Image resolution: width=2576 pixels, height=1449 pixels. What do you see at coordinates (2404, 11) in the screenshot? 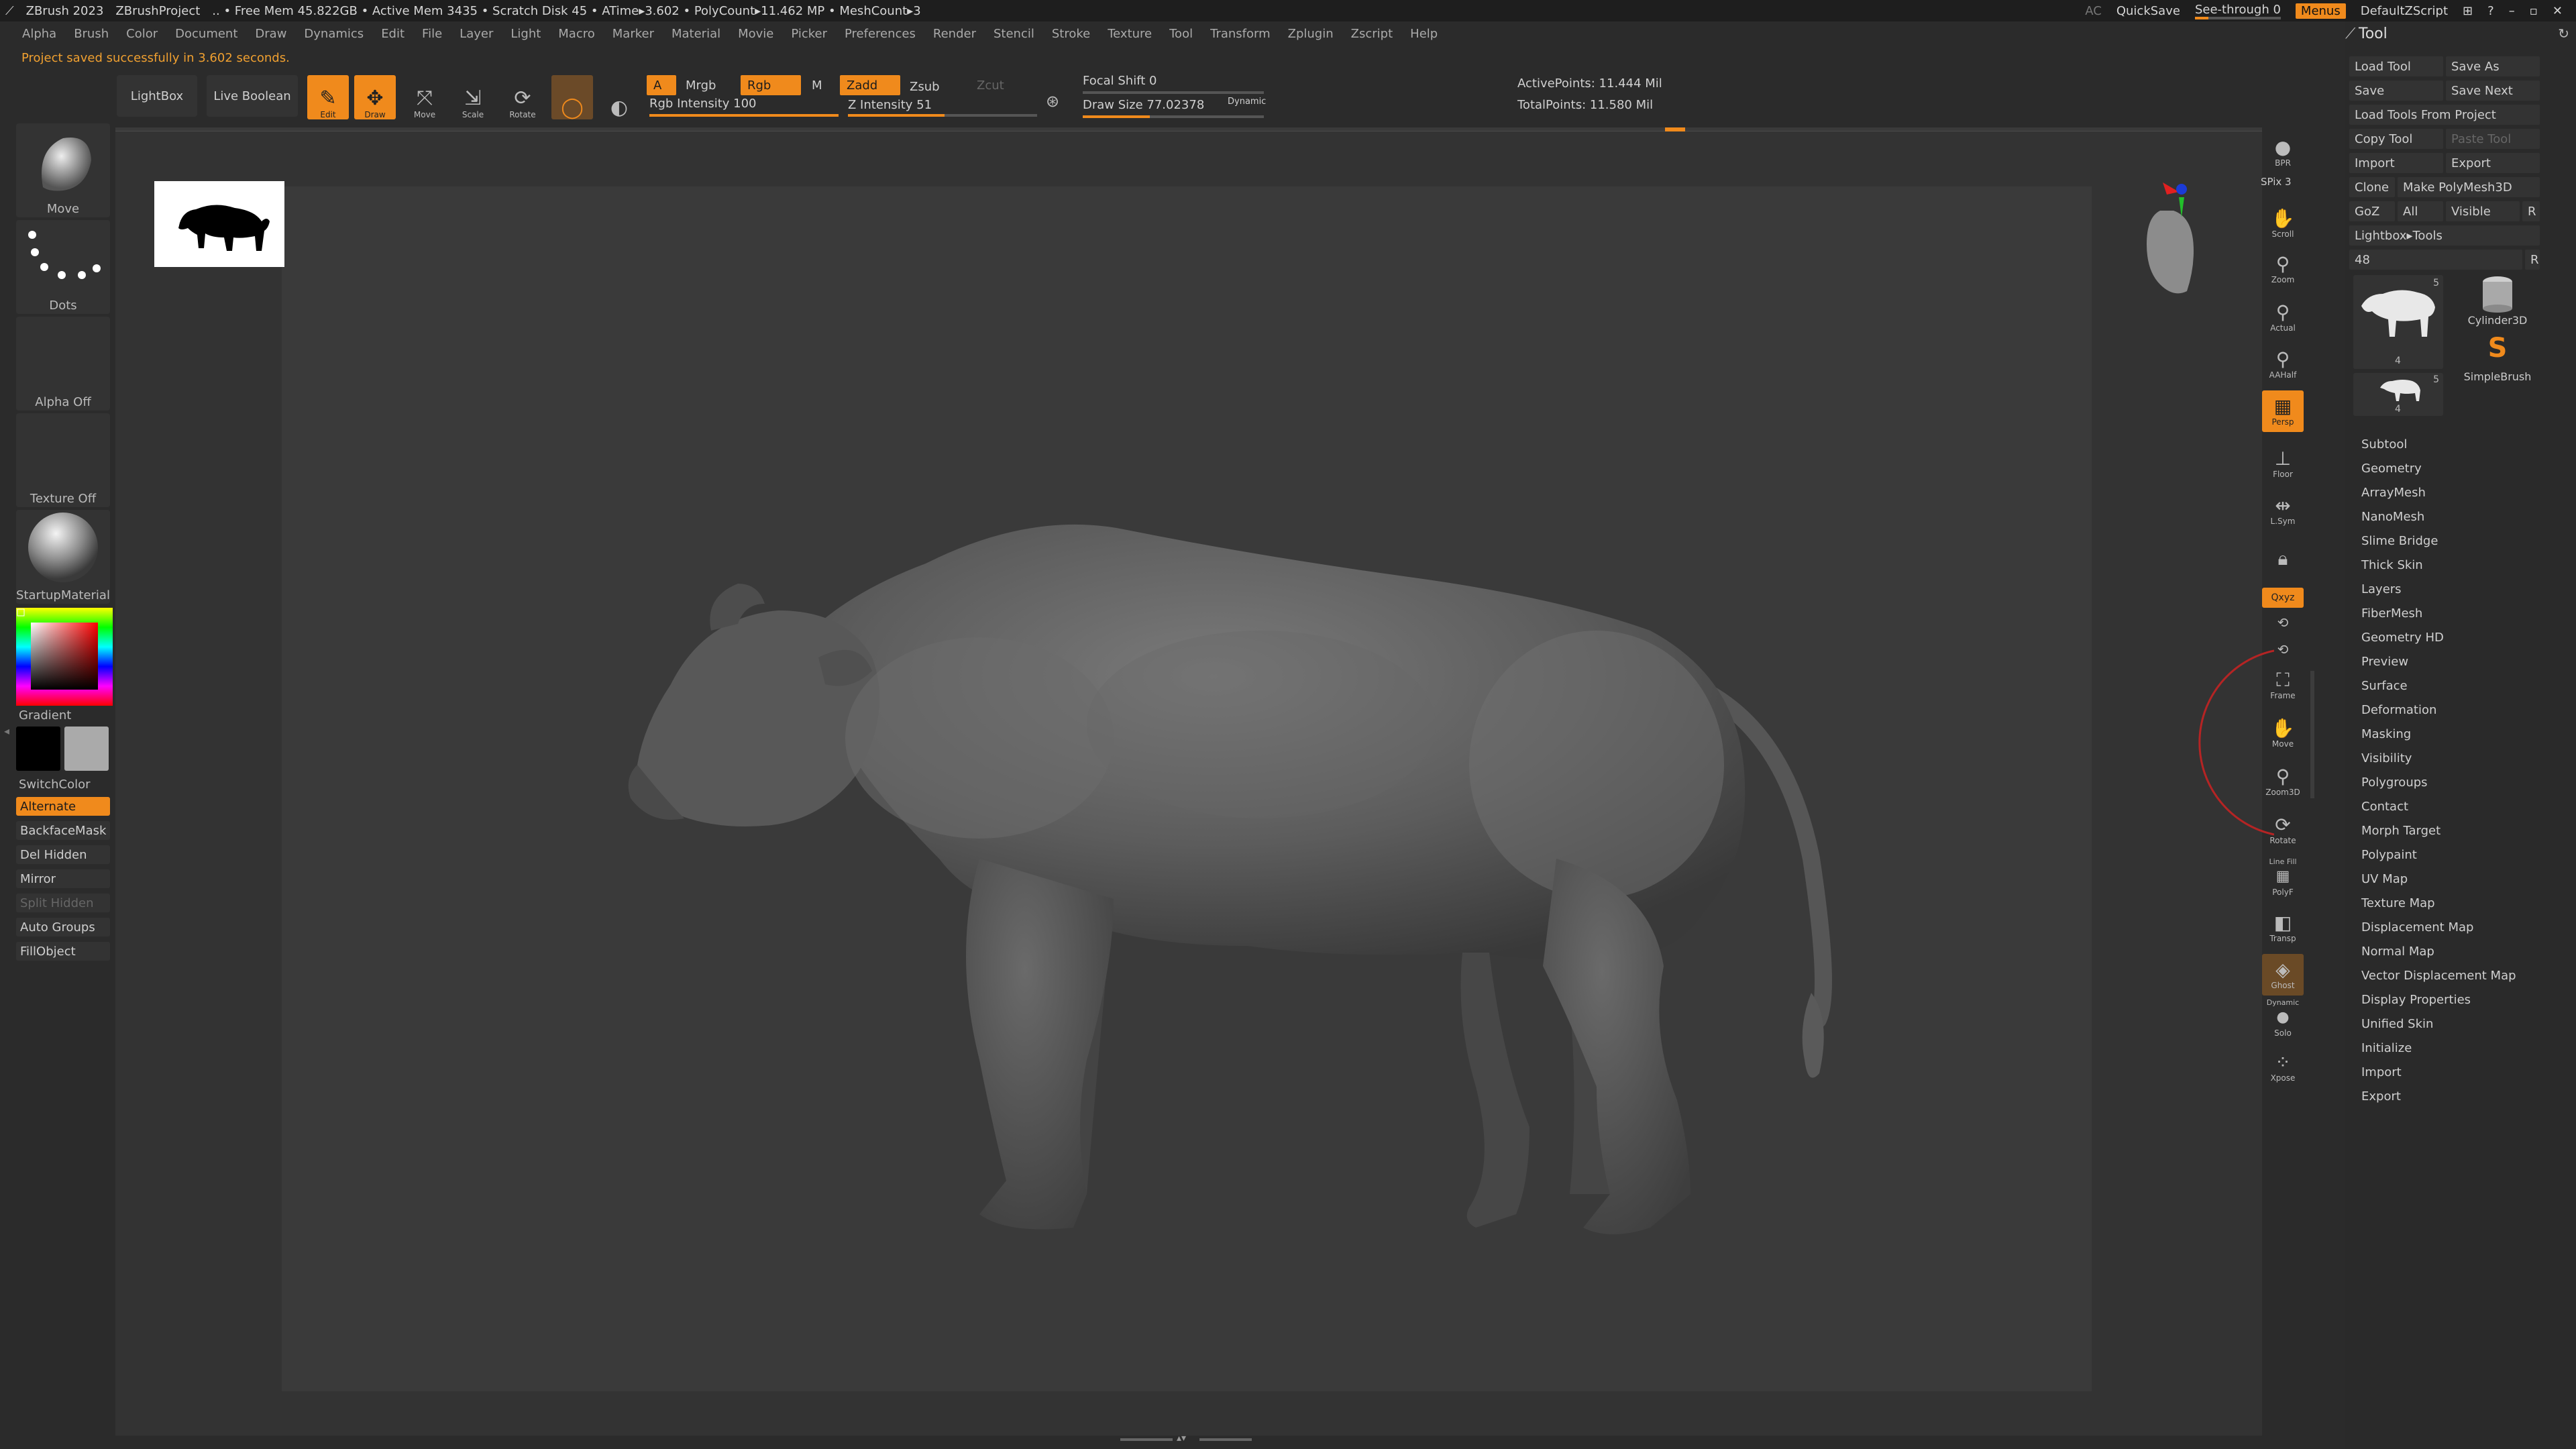
I see `default-zscript-button: DefaultZScript` at bounding box center [2404, 11].